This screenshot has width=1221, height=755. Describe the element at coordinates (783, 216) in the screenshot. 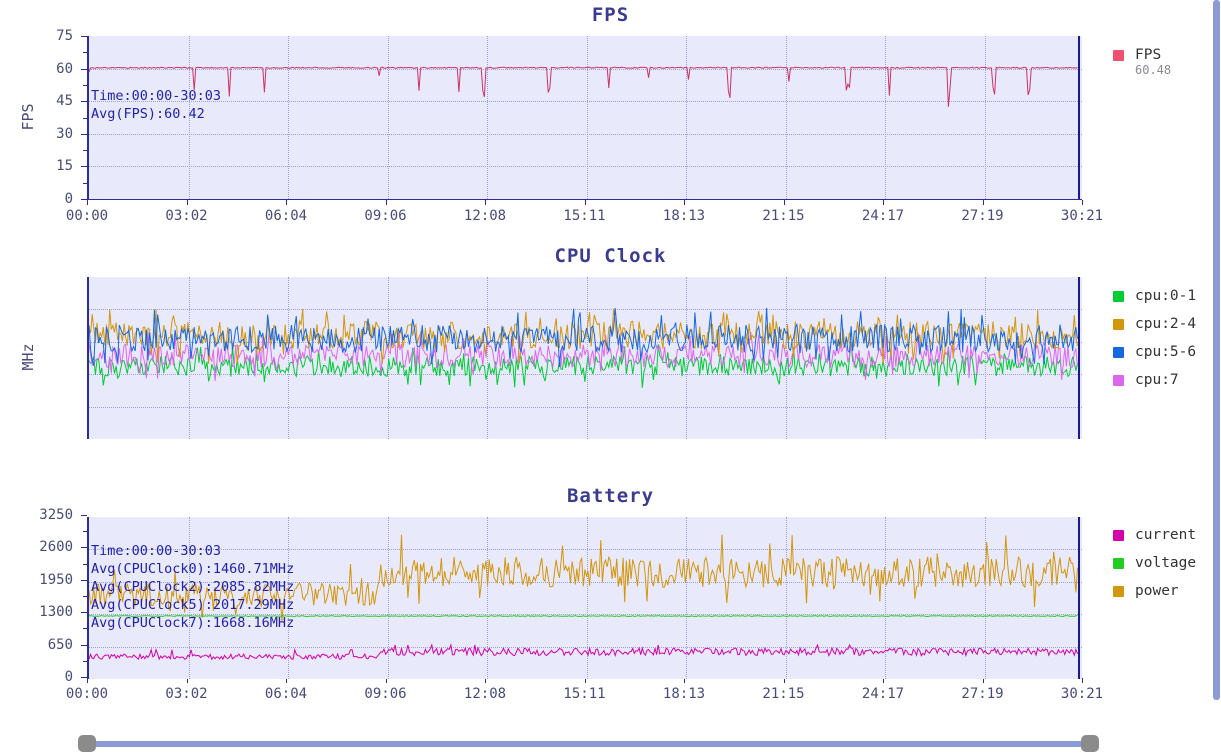

I see `x-axis-tick-label: 21:15` at that location.